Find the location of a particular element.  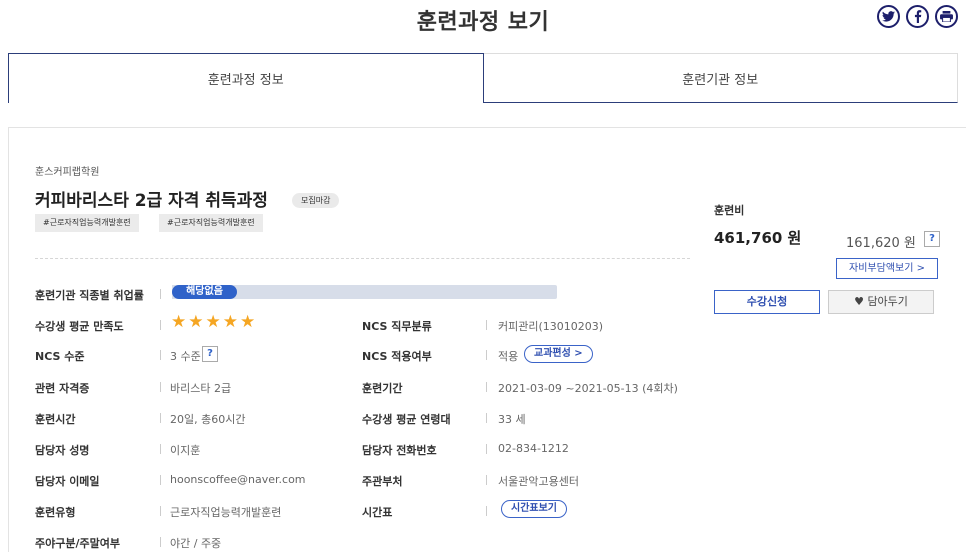

day-night-label: 주야구분/주말여부 is located at coordinates (77, 543).